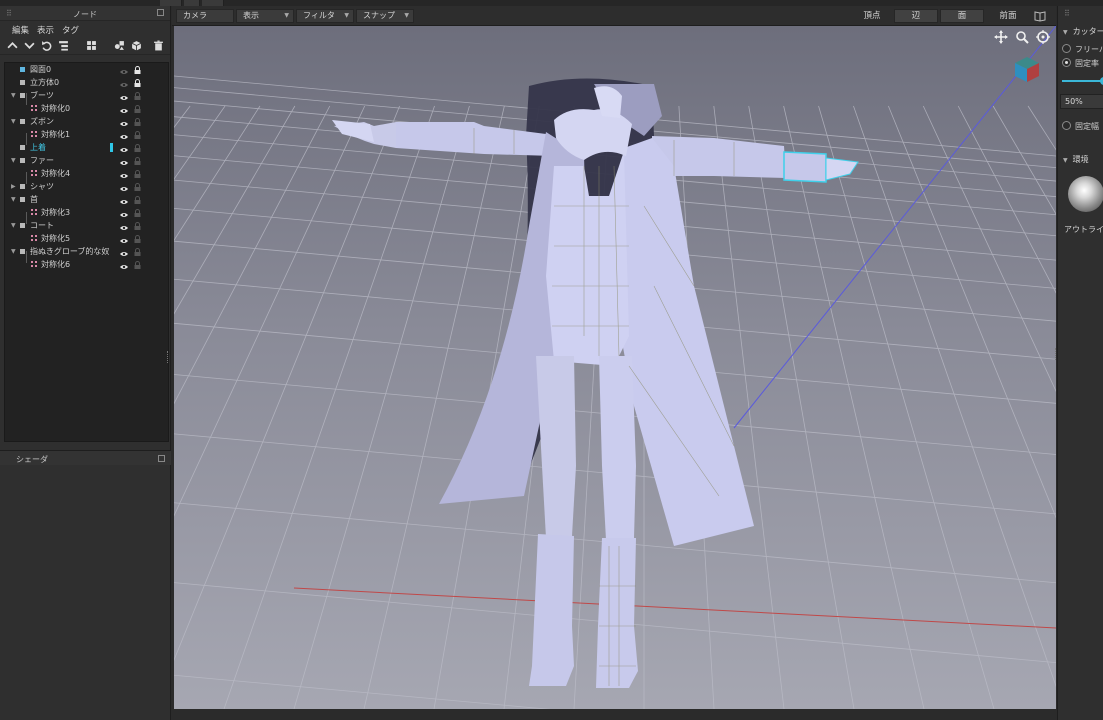  I want to click on pants-left-mesh, so click(556, 447).